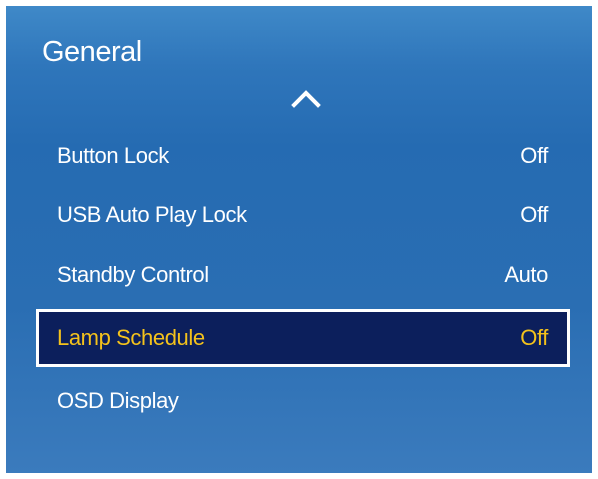 The height and width of the screenshot is (479, 598). What do you see at coordinates (113, 155) in the screenshot?
I see `menu-item-label: Button Lock` at bounding box center [113, 155].